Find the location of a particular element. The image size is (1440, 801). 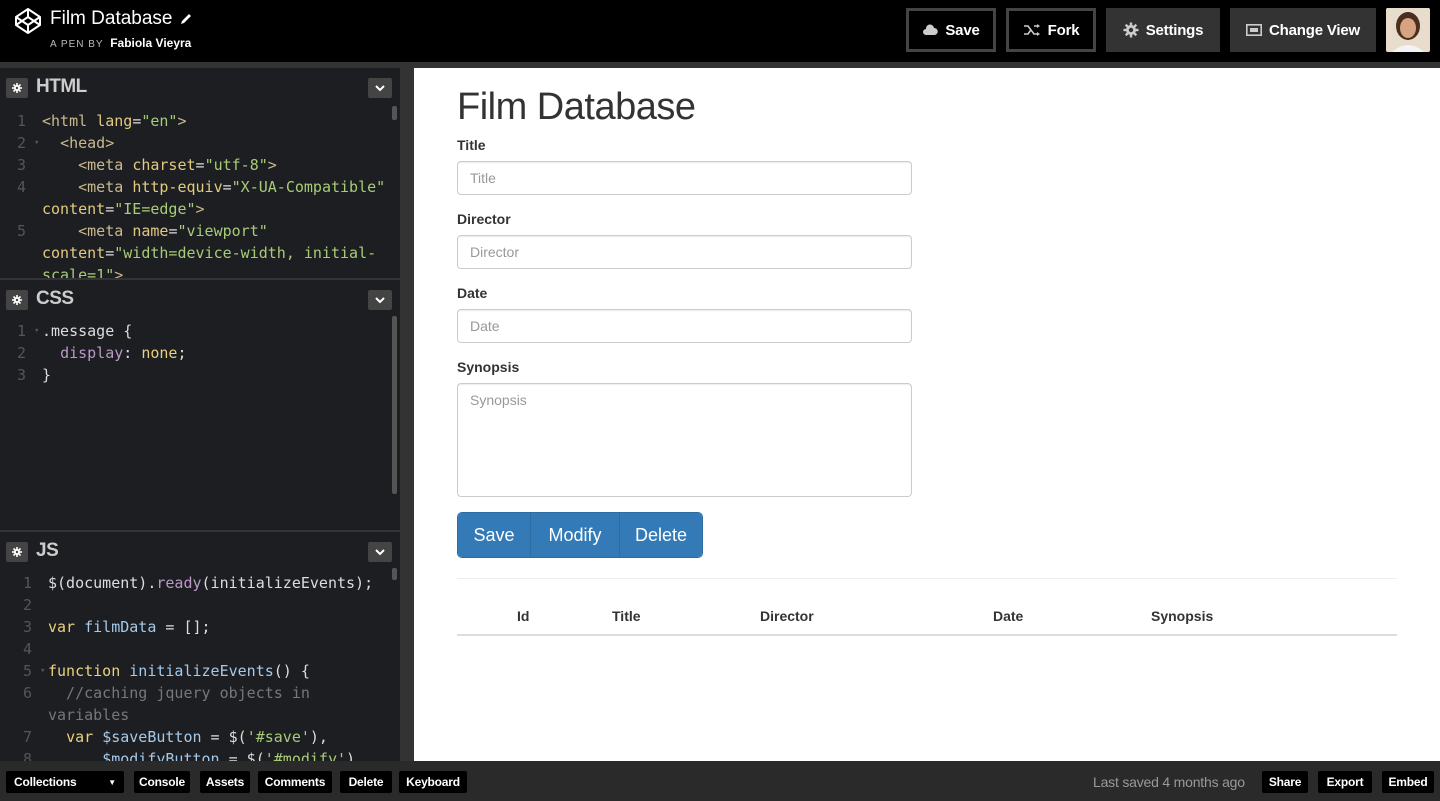

code-line: 8 $modifyButton = $('#modify') is located at coordinates (202, 754).